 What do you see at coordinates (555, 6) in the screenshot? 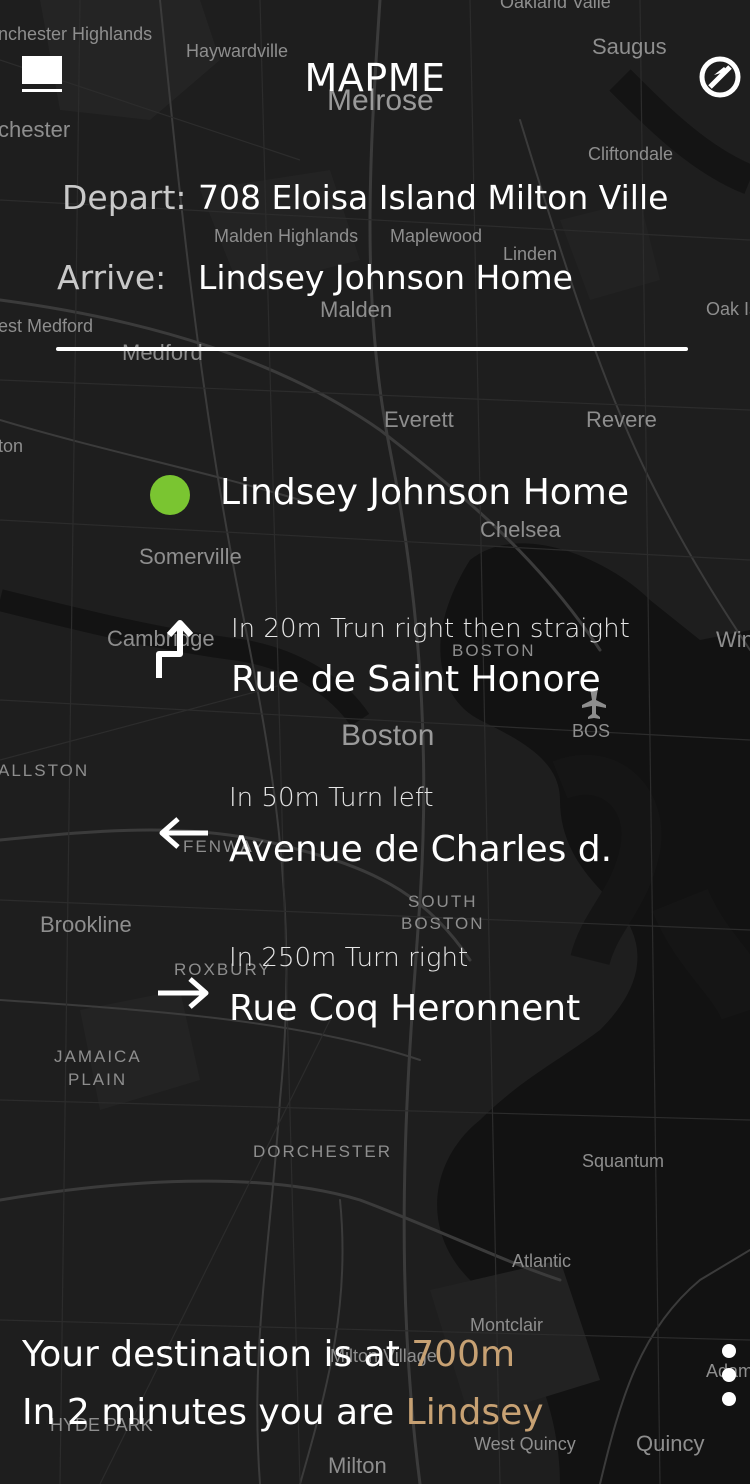
I see `map-label: Oakland Valle` at bounding box center [555, 6].